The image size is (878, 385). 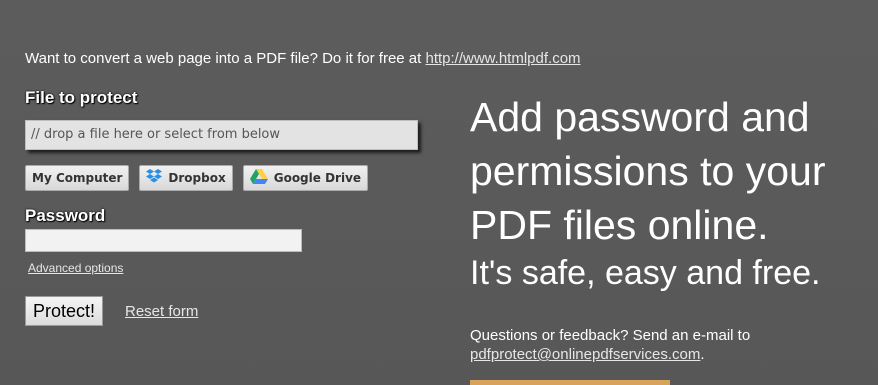 I want to click on dropbox-icon, so click(x=154, y=178).